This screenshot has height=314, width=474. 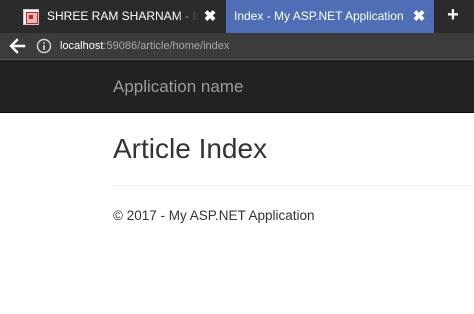 What do you see at coordinates (237, 46) in the screenshot?
I see `browser-toolbar: localhost:59086/article/home/index` at bounding box center [237, 46].